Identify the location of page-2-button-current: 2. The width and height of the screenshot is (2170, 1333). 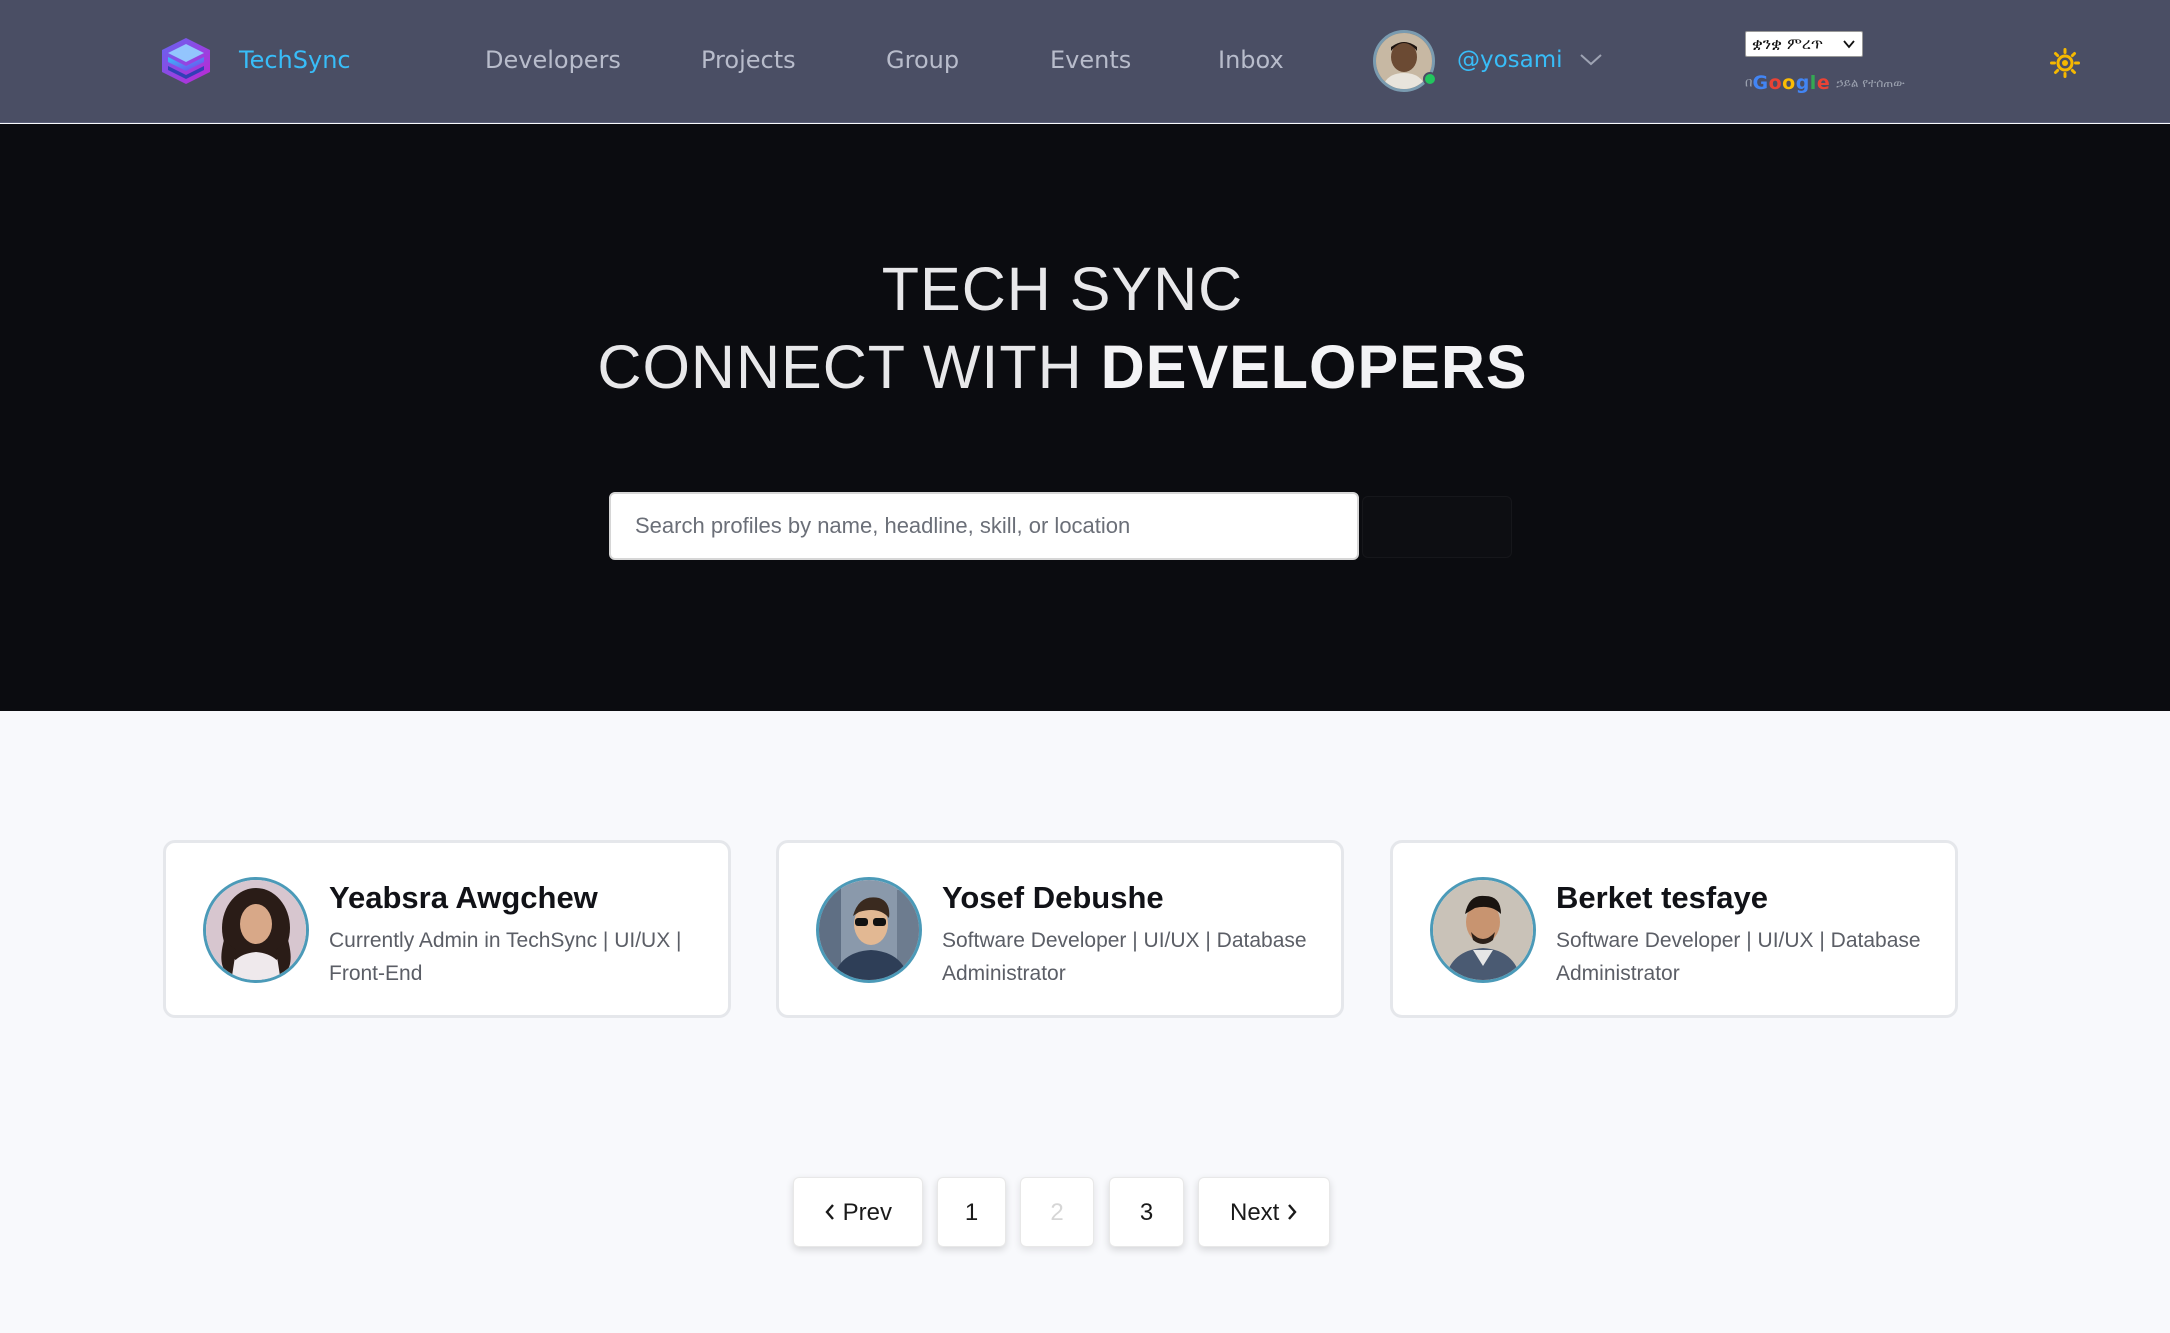
(1057, 1212).